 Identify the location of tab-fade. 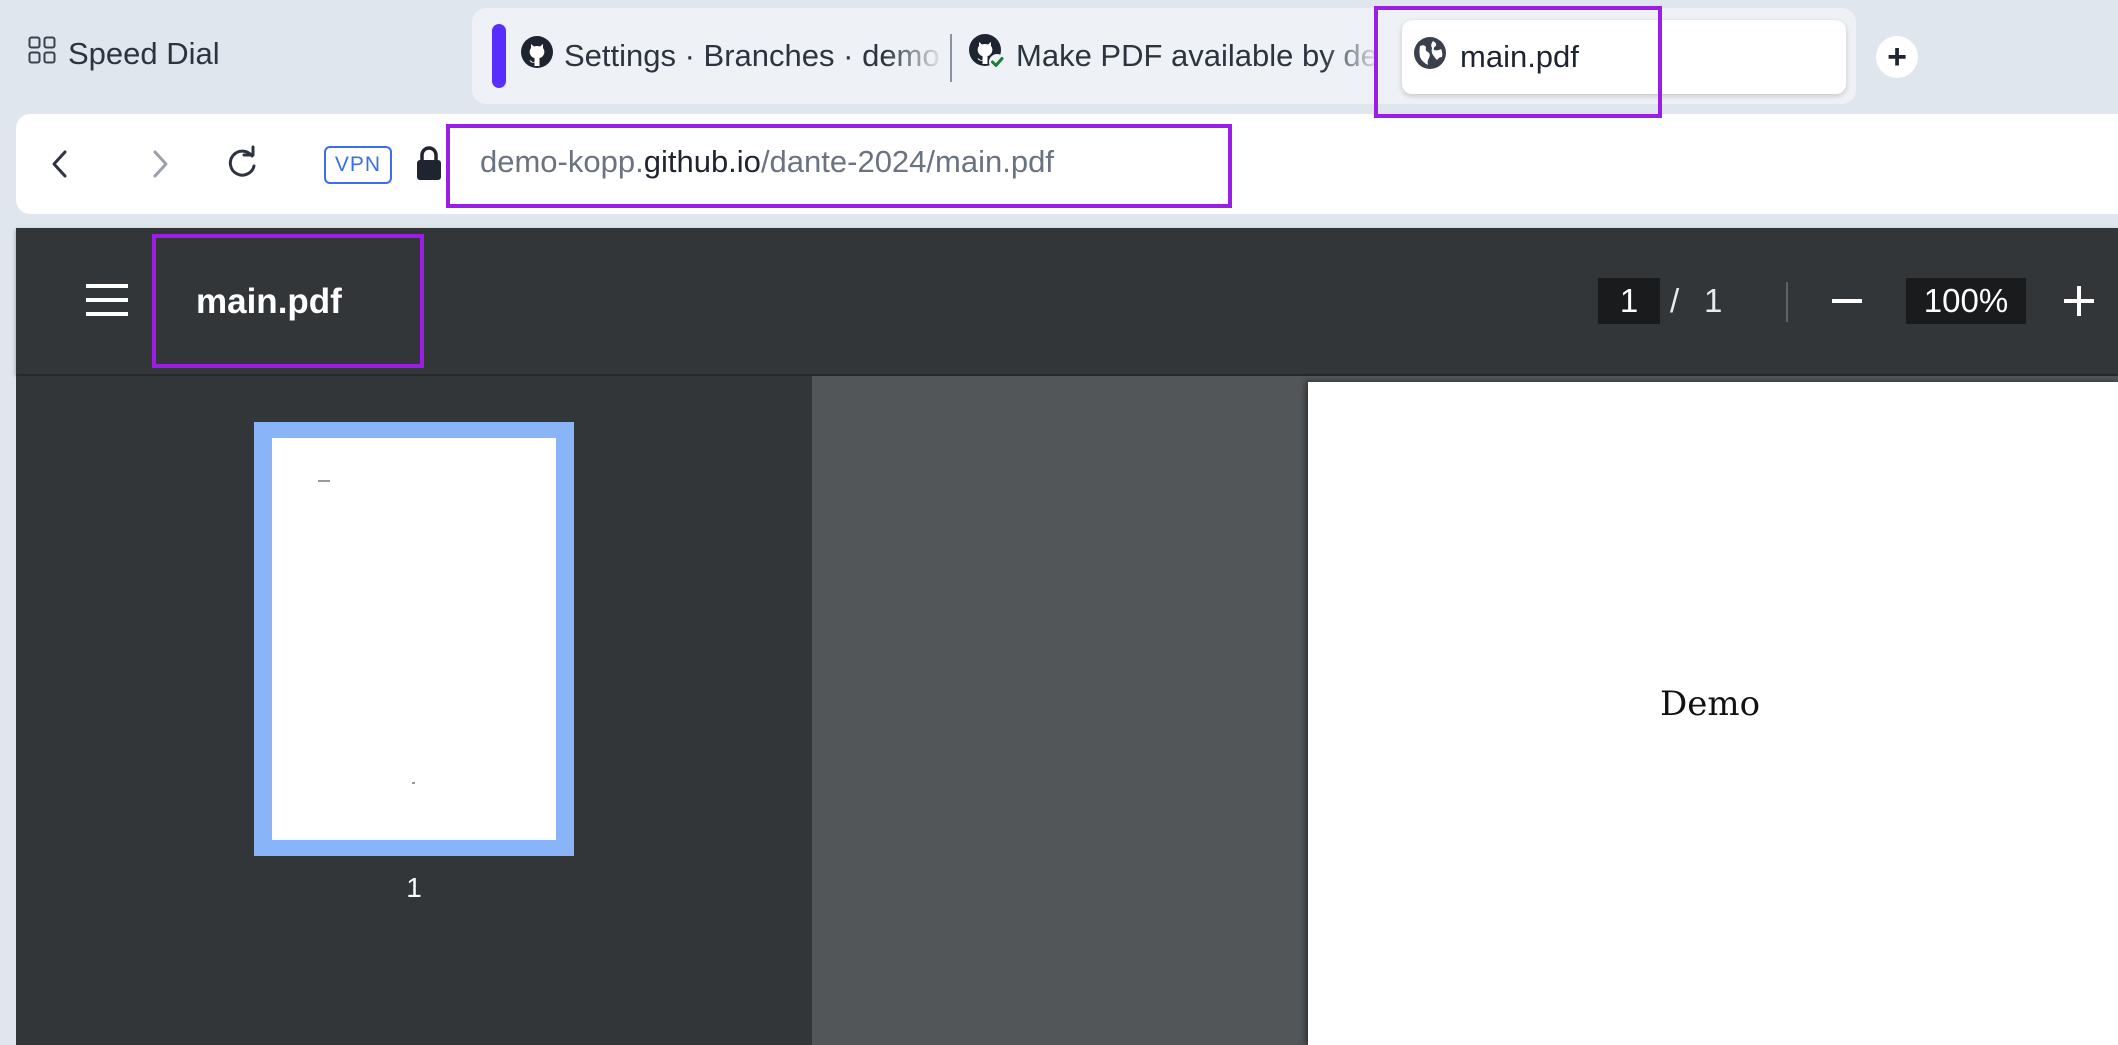
(915, 56).